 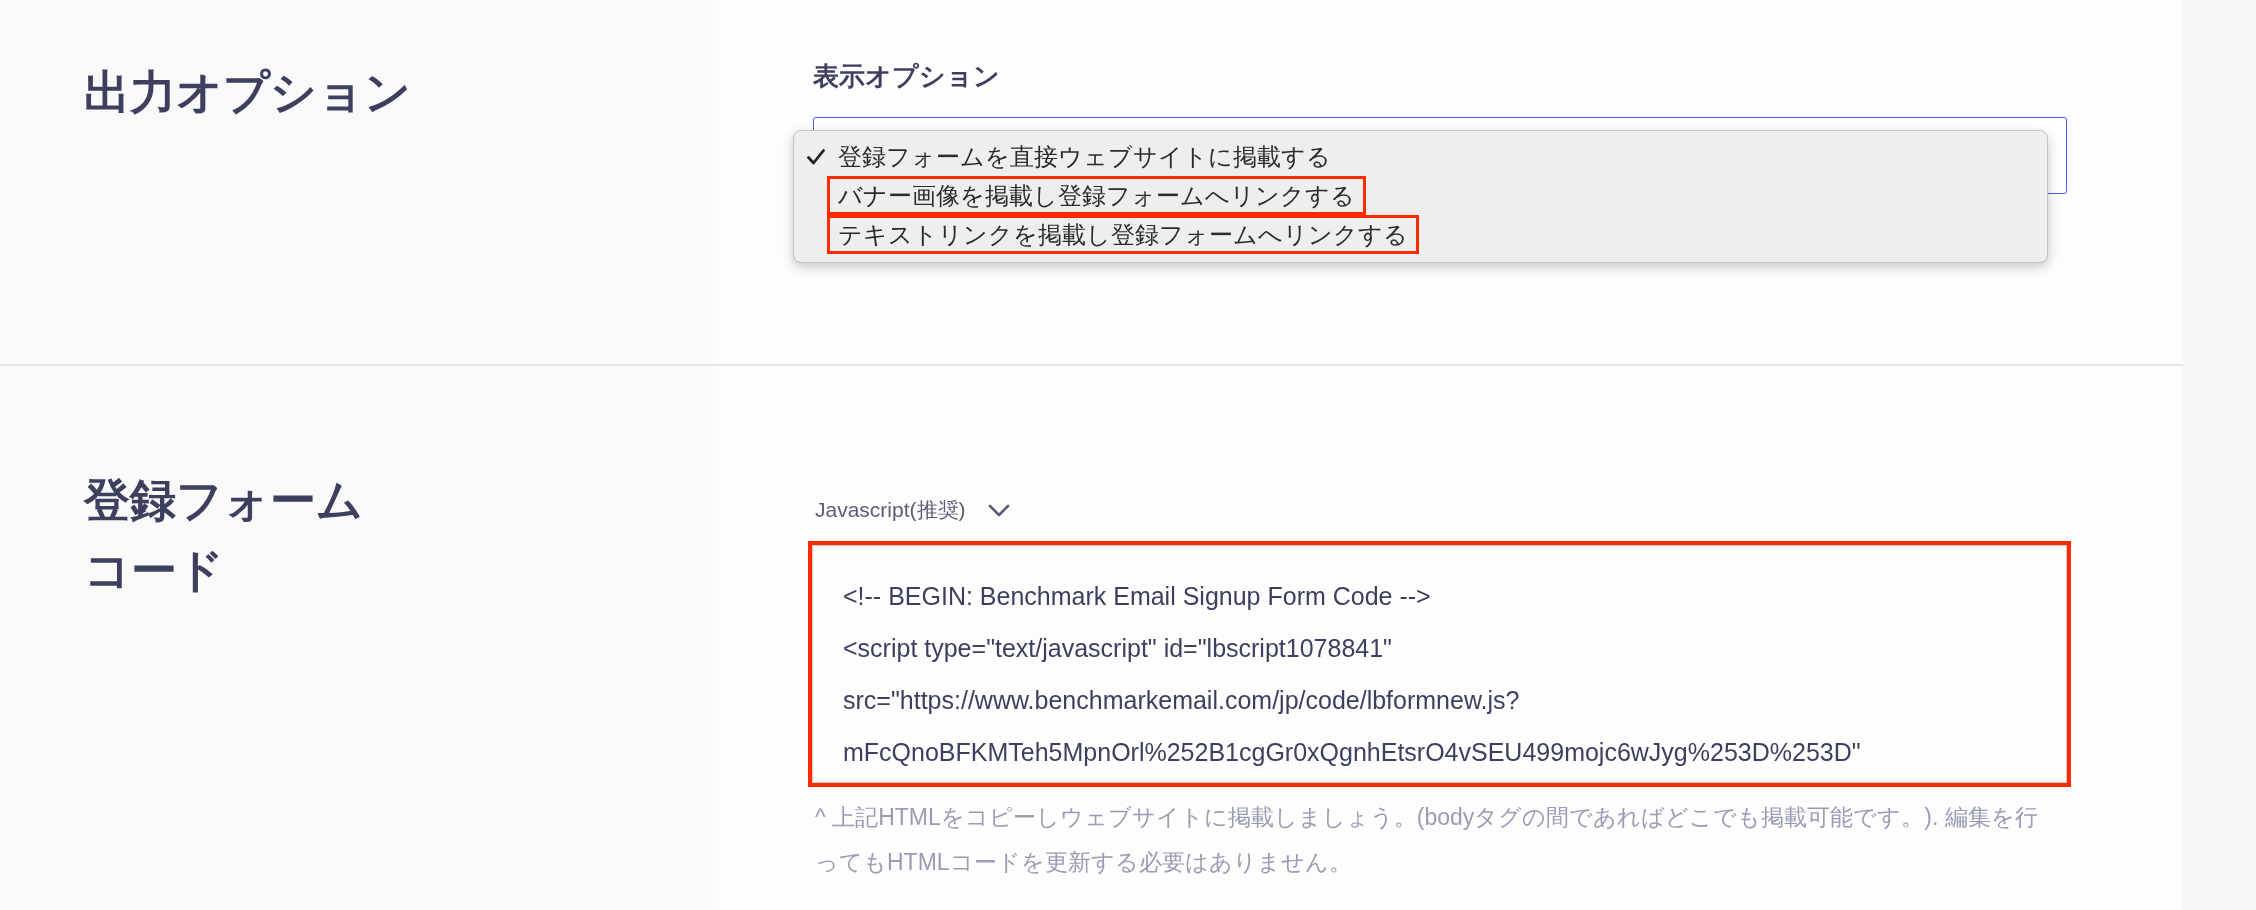 I want to click on code-line: <script type="text/javascript" id="lbscript1078841", so click(x=1117, y=648).